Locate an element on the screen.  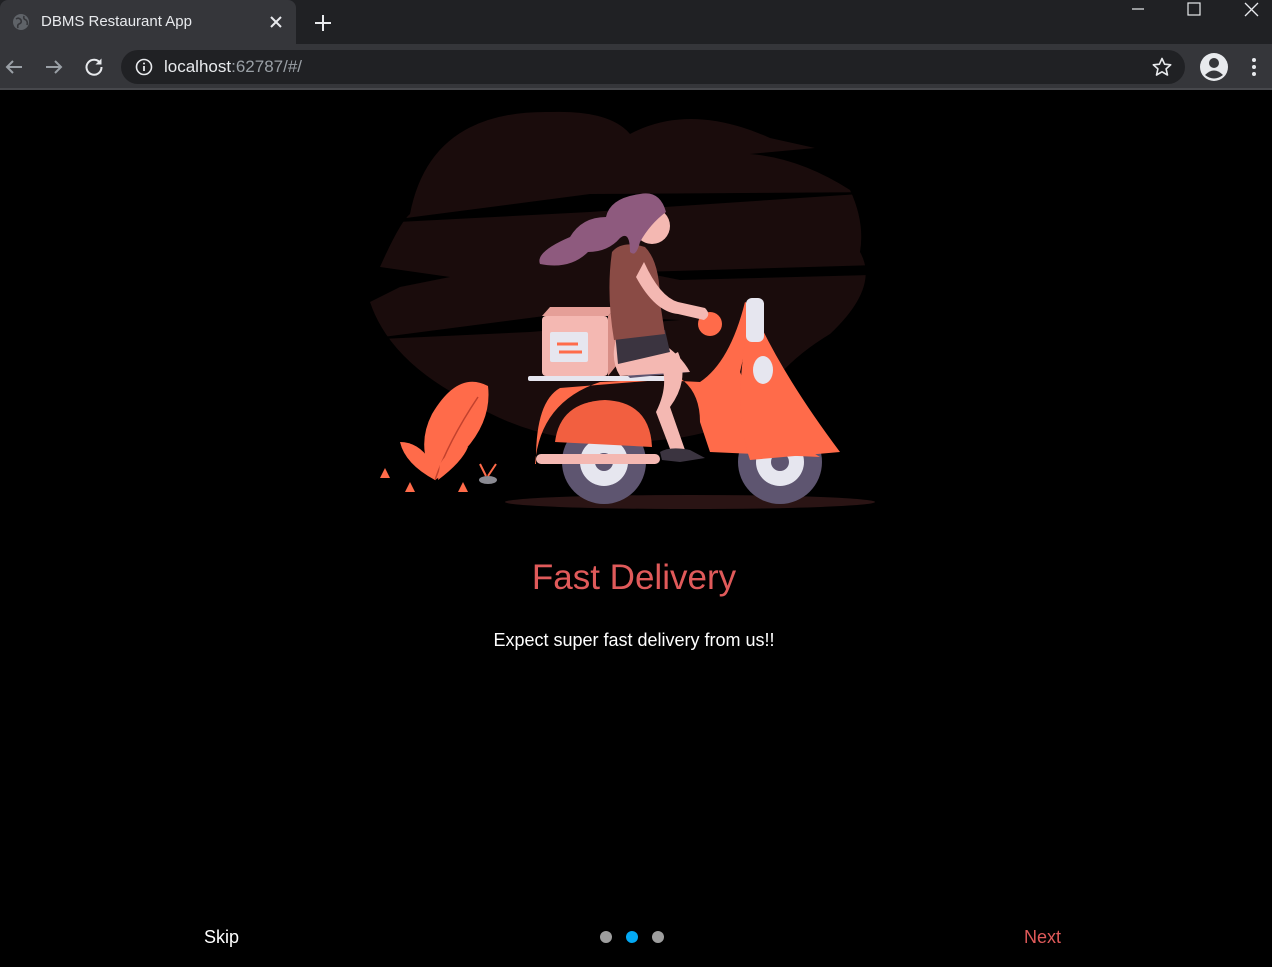
plus-icon is located at coordinates (323, 23).